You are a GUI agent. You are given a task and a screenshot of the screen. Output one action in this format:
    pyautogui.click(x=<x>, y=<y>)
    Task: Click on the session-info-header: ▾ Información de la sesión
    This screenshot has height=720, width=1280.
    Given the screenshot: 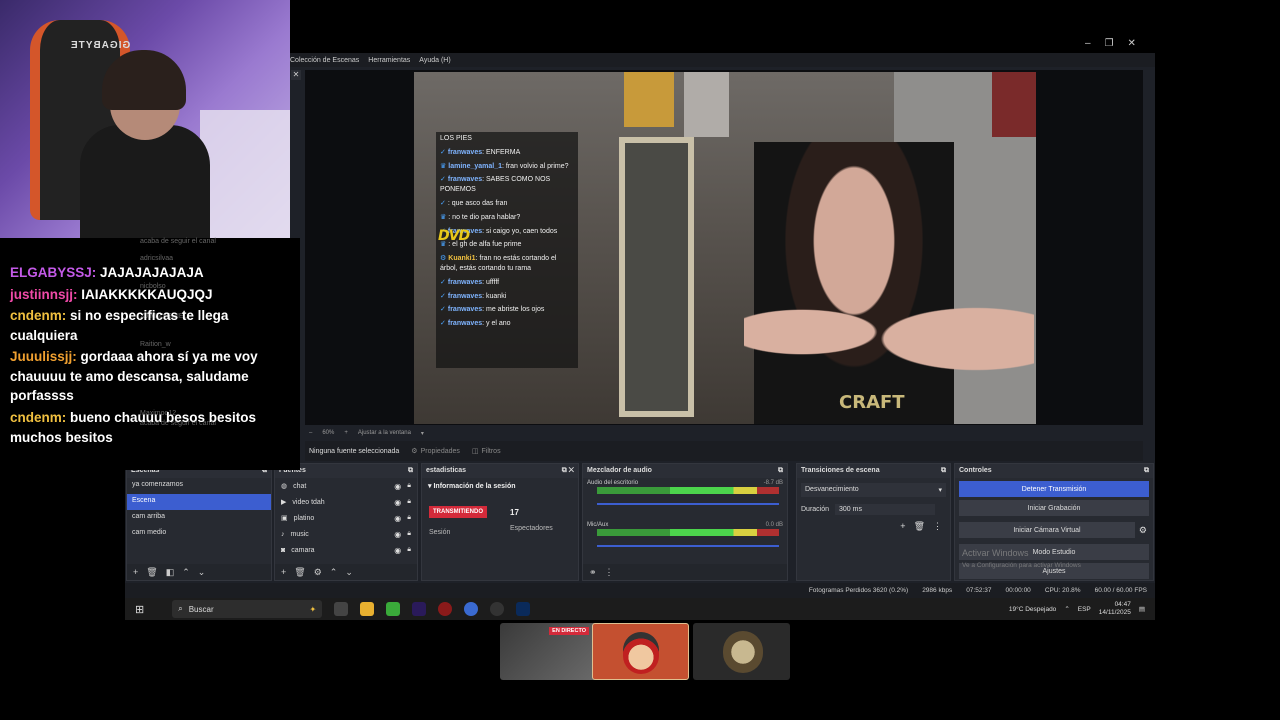 What is the action you would take?
    pyautogui.click(x=500, y=486)
    